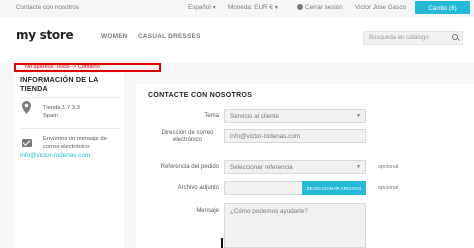  I want to click on currency-selector: Moneda: EUR €▼, so click(253, 7).